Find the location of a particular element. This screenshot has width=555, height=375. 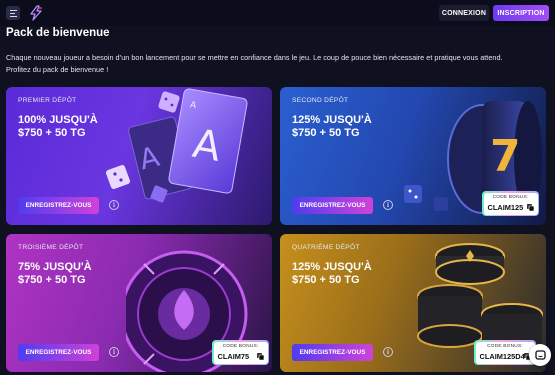

signup-button: INSCRIPTION is located at coordinates (521, 13).